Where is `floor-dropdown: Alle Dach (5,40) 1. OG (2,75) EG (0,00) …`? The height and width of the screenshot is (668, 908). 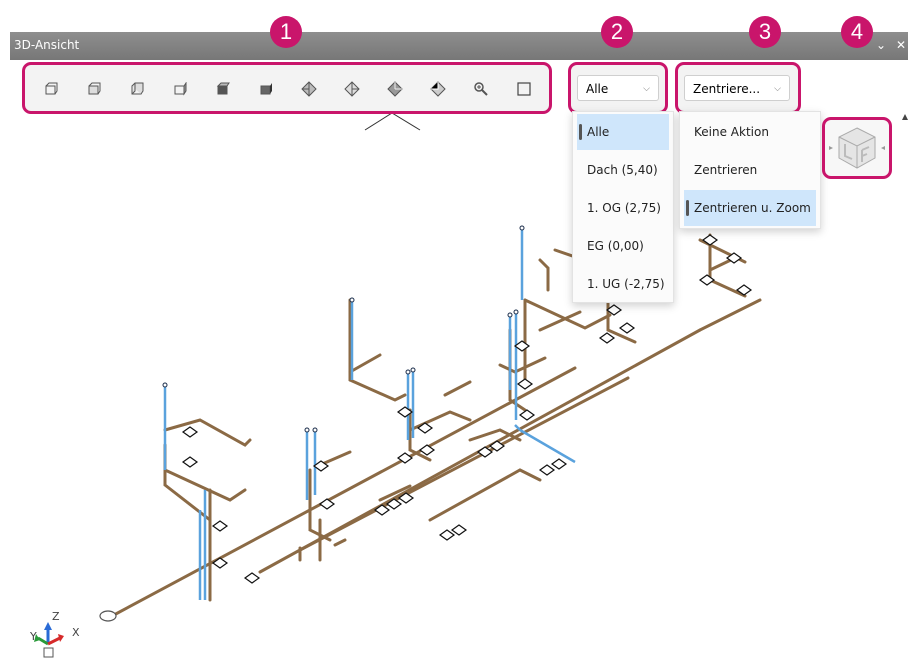
floor-dropdown: Alle Dach (5,40) 1. OG (2,75) EG (0,00) … is located at coordinates (623, 207).